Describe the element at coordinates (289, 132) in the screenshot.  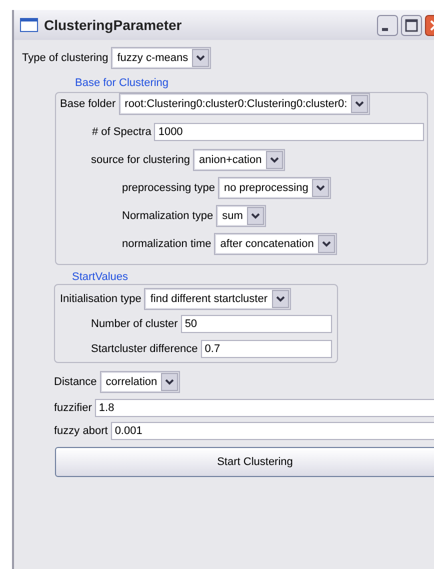
I see `input-field: 1000` at that location.